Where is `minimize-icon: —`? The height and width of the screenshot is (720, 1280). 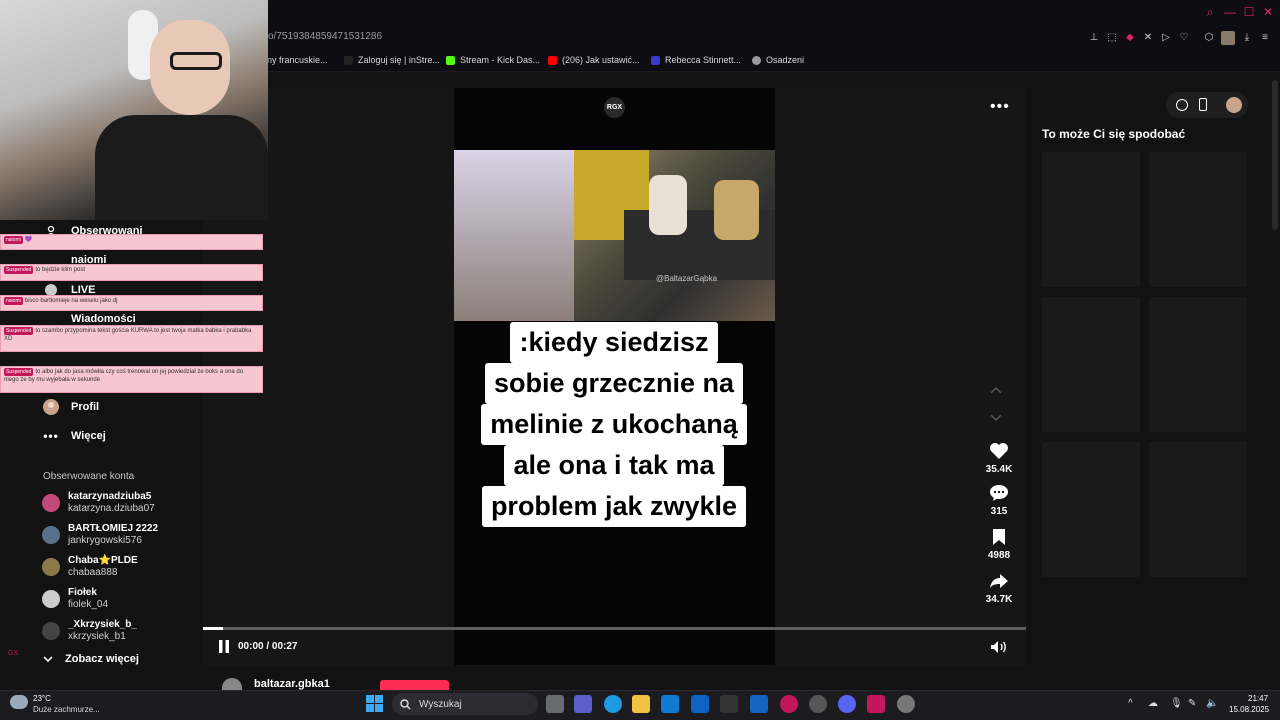 minimize-icon: — is located at coordinates (1230, 12).